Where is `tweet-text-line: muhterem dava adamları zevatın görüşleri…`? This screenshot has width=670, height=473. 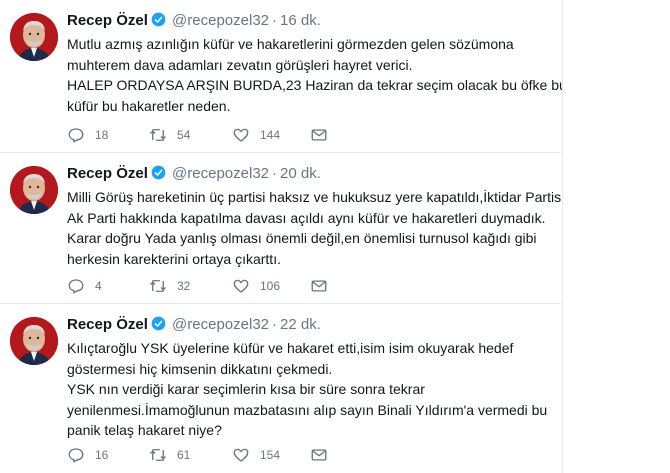 tweet-text-line: muhterem dava adamları zevatın görüşleri… is located at coordinates (240, 64).